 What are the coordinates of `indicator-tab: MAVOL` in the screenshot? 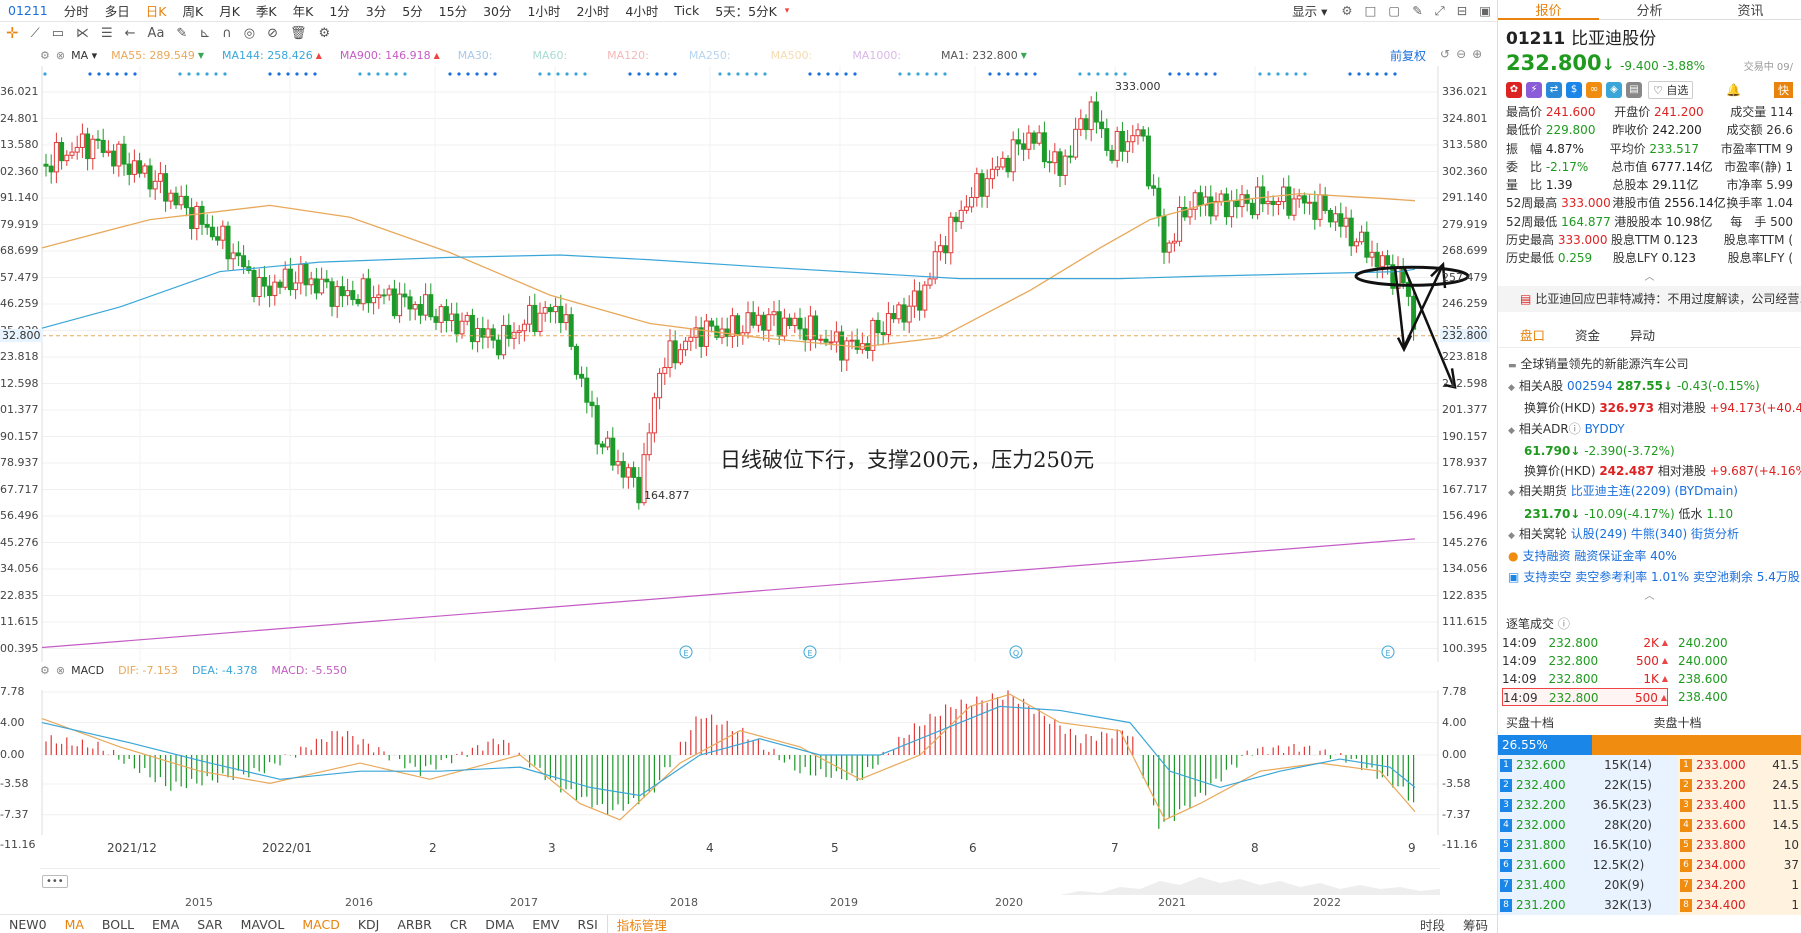 It's located at (263, 924).